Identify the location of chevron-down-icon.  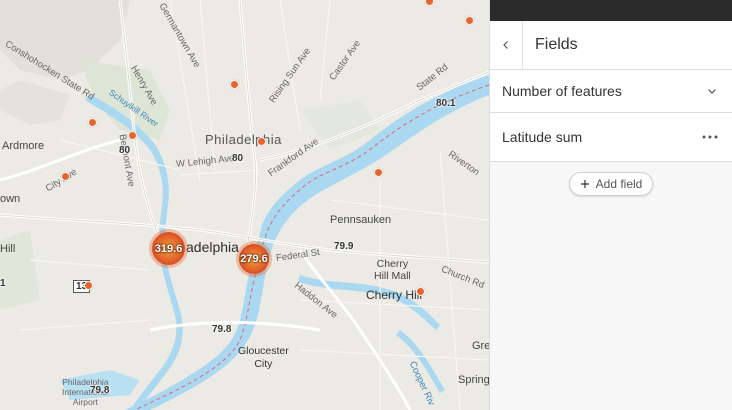
(712, 91).